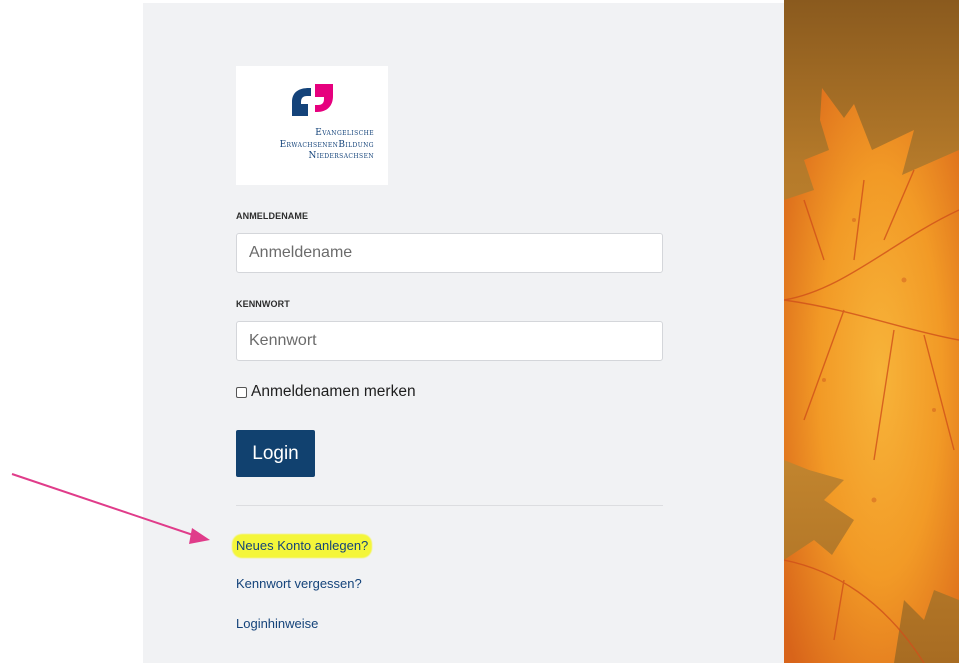 This screenshot has height=663, width=959. Describe the element at coordinates (341, 156) in the screenshot. I see `logo-text-line: Niedersachsen` at that location.